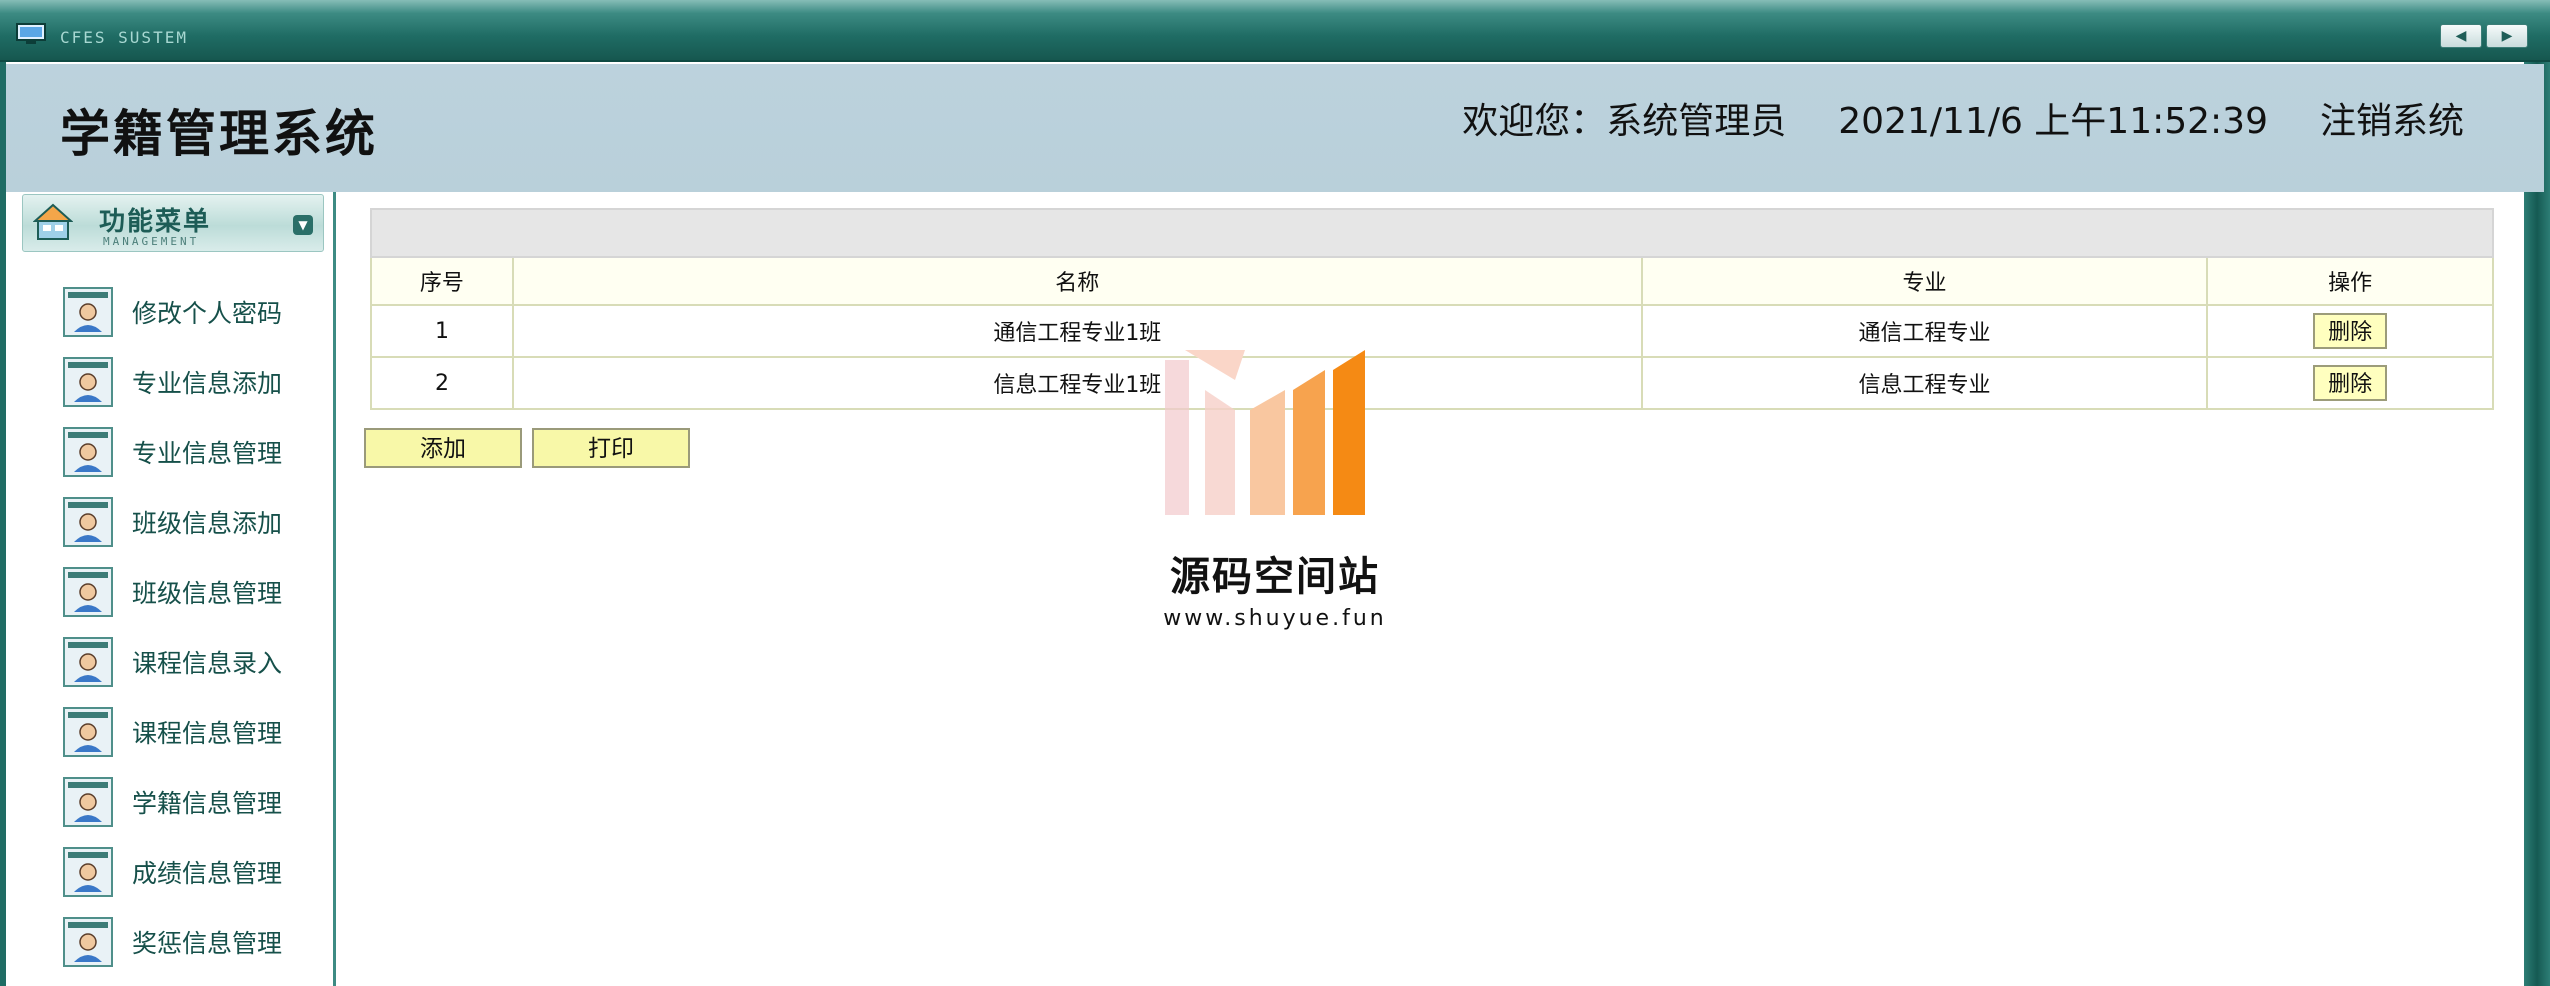 This screenshot has width=2550, height=986. What do you see at coordinates (1077, 331) in the screenshot?
I see `cell-name: 通信工程专业1班` at bounding box center [1077, 331].